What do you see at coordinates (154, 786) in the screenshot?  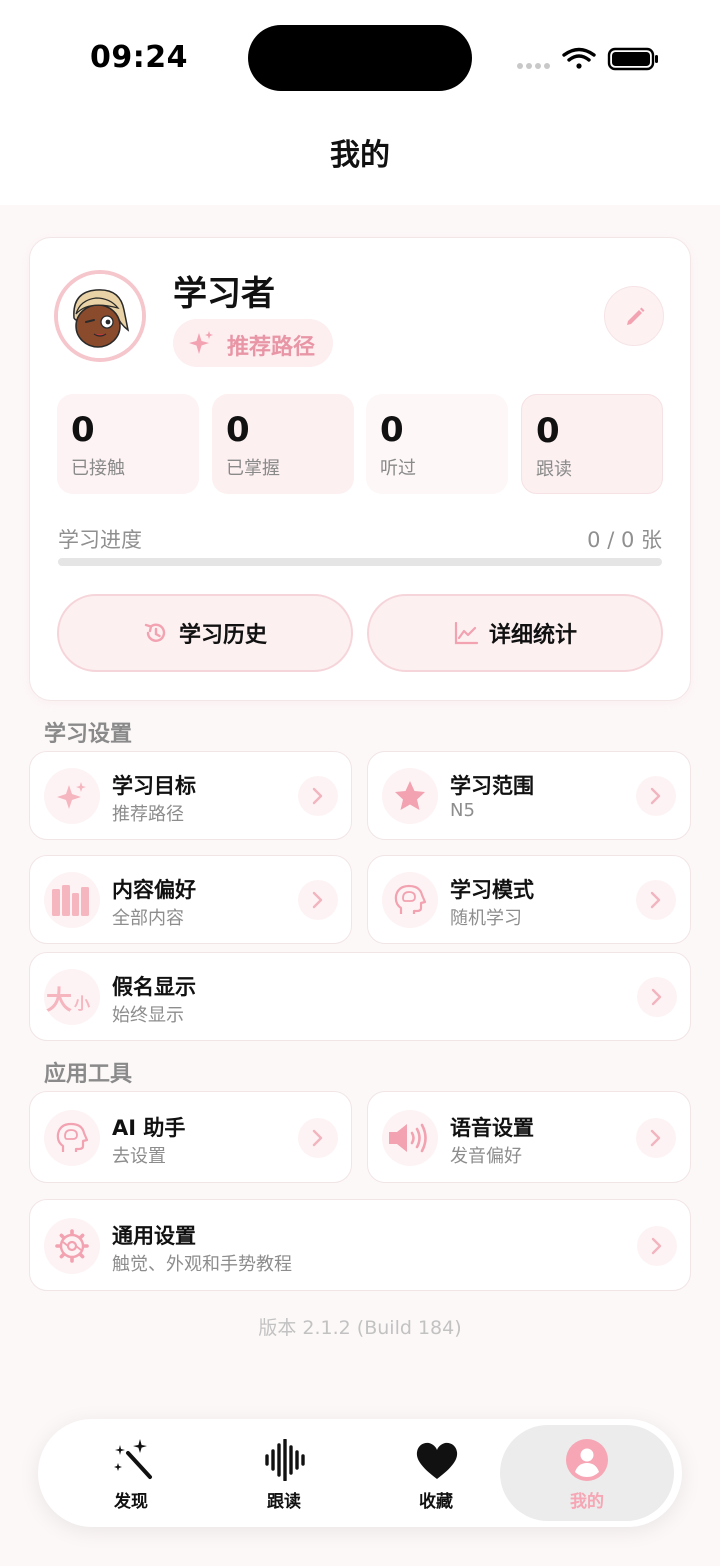 I see `setting-title: 学习目标` at bounding box center [154, 786].